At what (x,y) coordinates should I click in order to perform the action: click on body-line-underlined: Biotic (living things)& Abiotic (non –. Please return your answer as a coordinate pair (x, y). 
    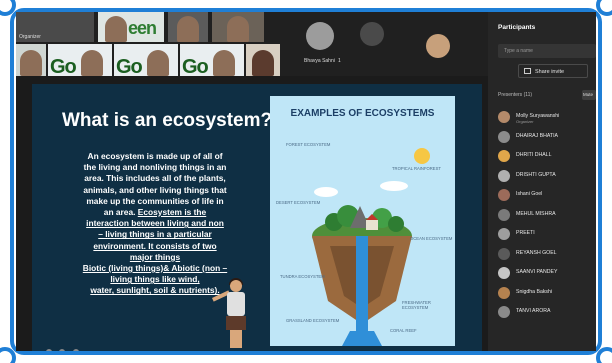
    Looking at the image, I should click on (155, 268).